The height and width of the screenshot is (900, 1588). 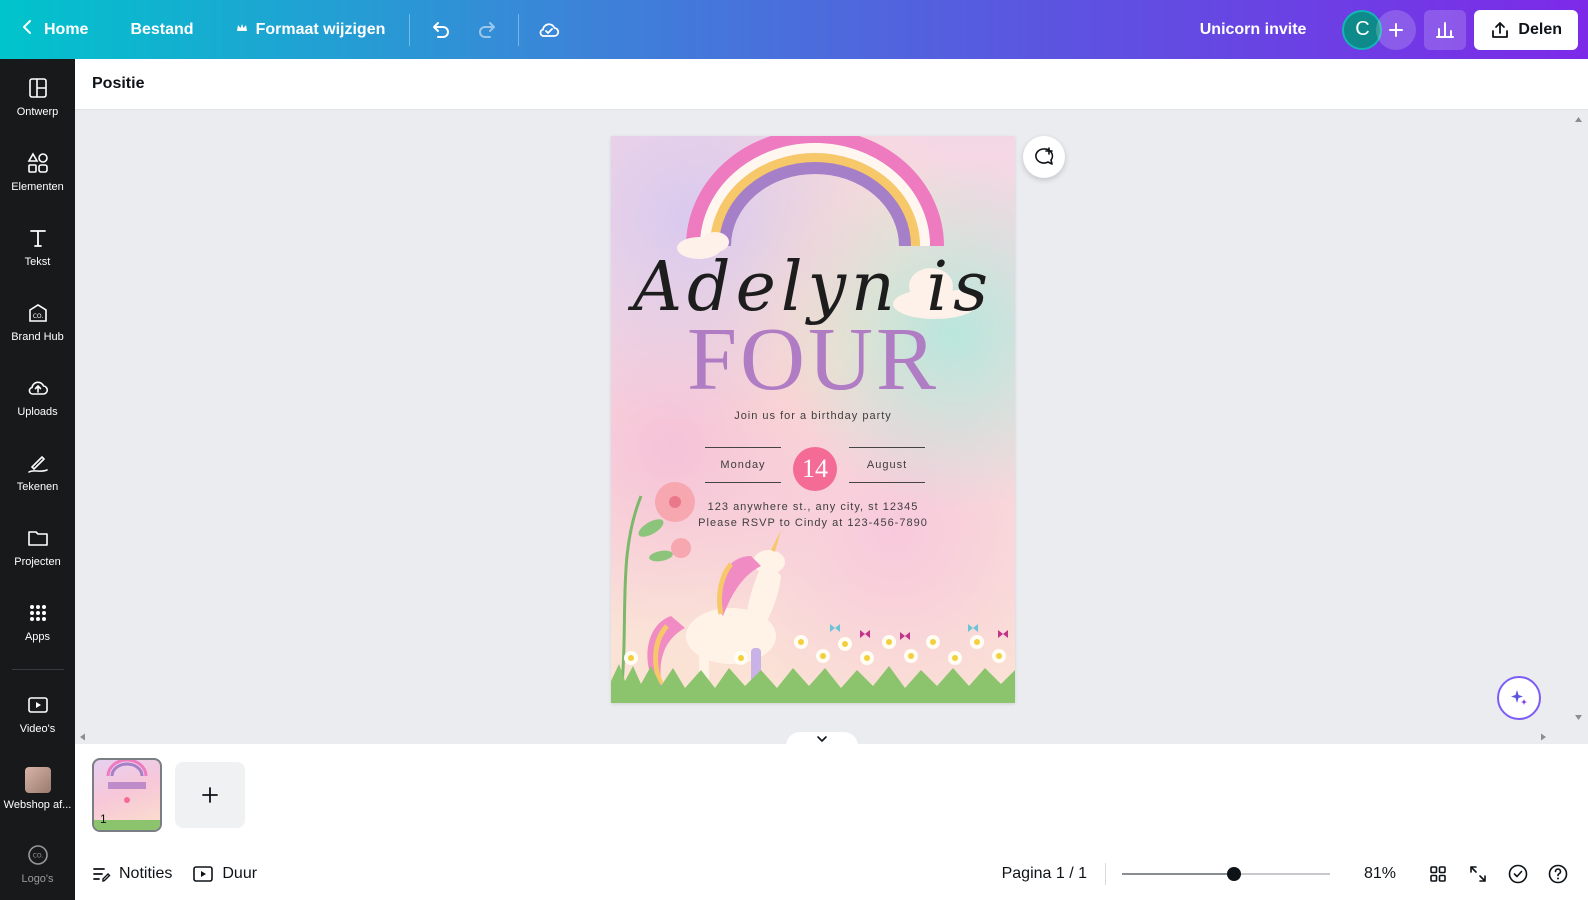 I want to click on draw-icon, so click(x=37, y=464).